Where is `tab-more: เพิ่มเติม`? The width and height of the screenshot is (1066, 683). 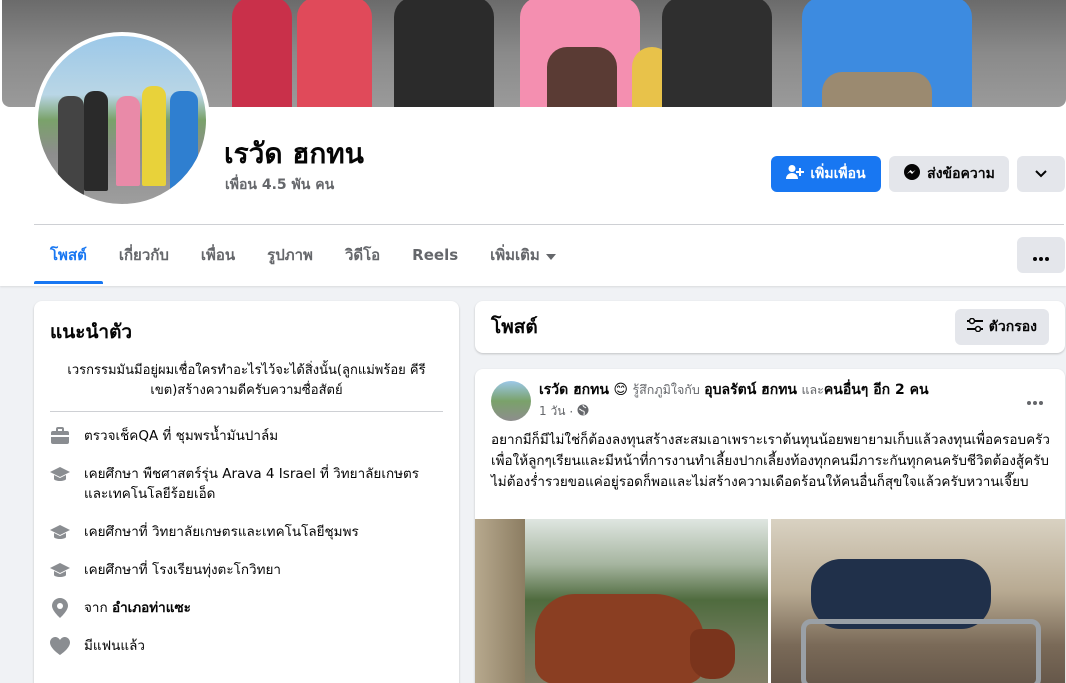 tab-more: เพิ่มเติม is located at coordinates (523, 255).